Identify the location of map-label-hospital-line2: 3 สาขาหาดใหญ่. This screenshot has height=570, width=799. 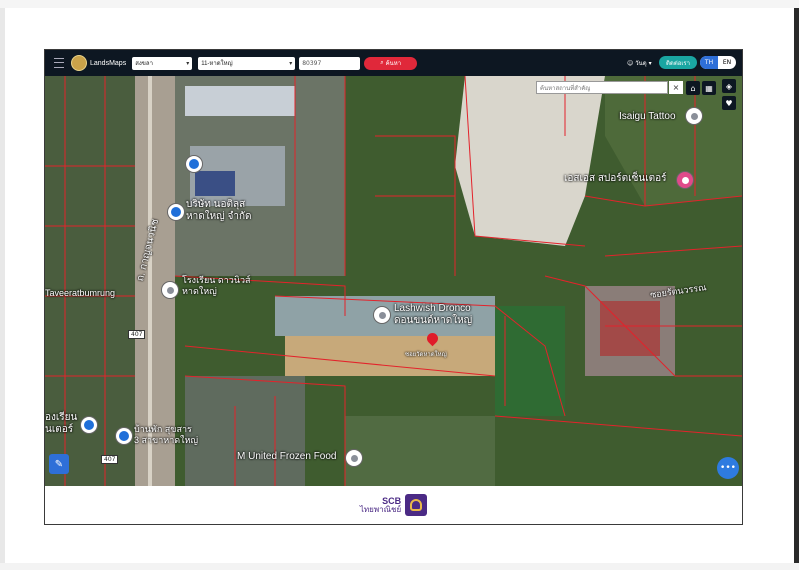
(166, 440).